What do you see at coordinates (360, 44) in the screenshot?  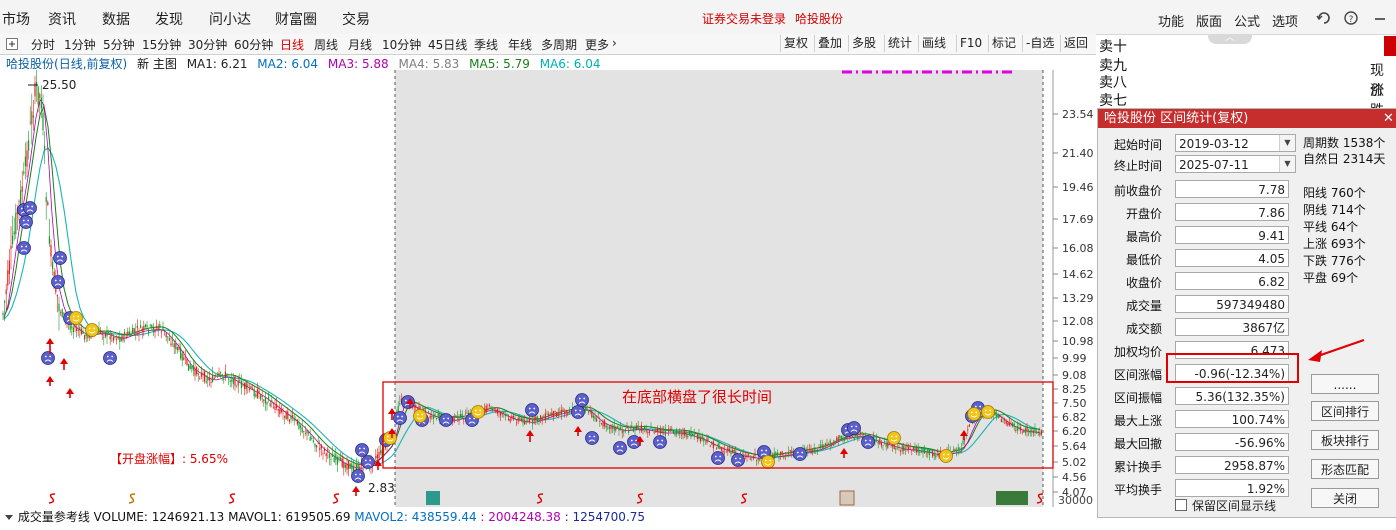 I see `period-tab-monthly: 月线` at bounding box center [360, 44].